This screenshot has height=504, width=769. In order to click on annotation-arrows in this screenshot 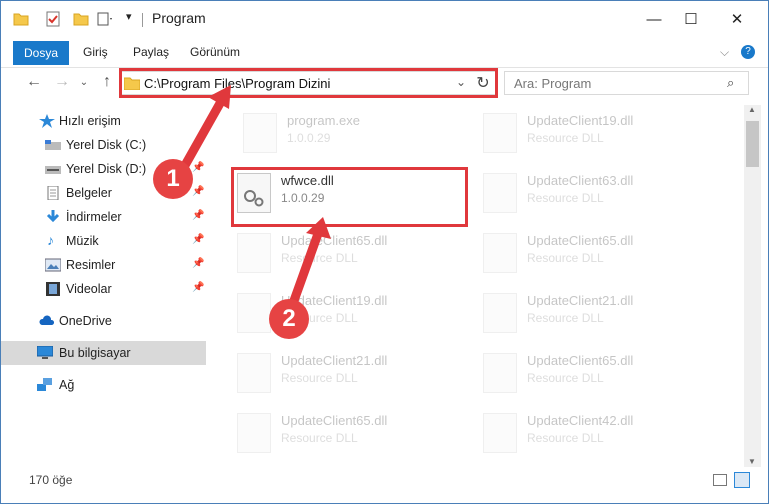, I will do `click(252, 199)`.